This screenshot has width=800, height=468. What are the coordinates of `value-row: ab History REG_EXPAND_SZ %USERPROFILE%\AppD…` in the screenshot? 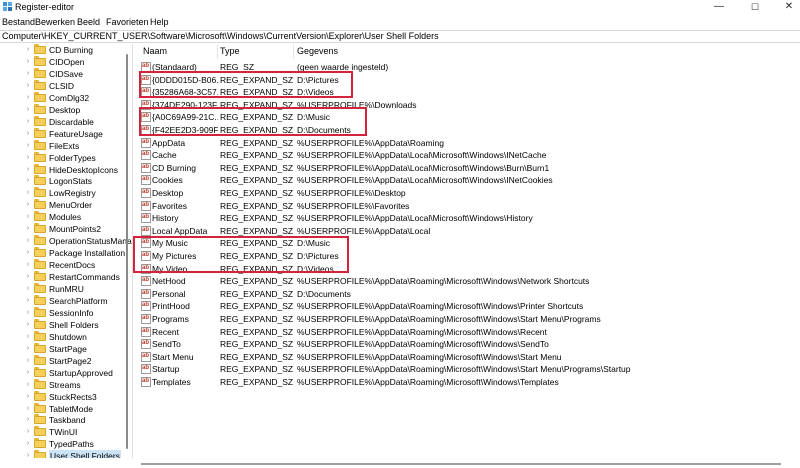 It's located at (468, 218).